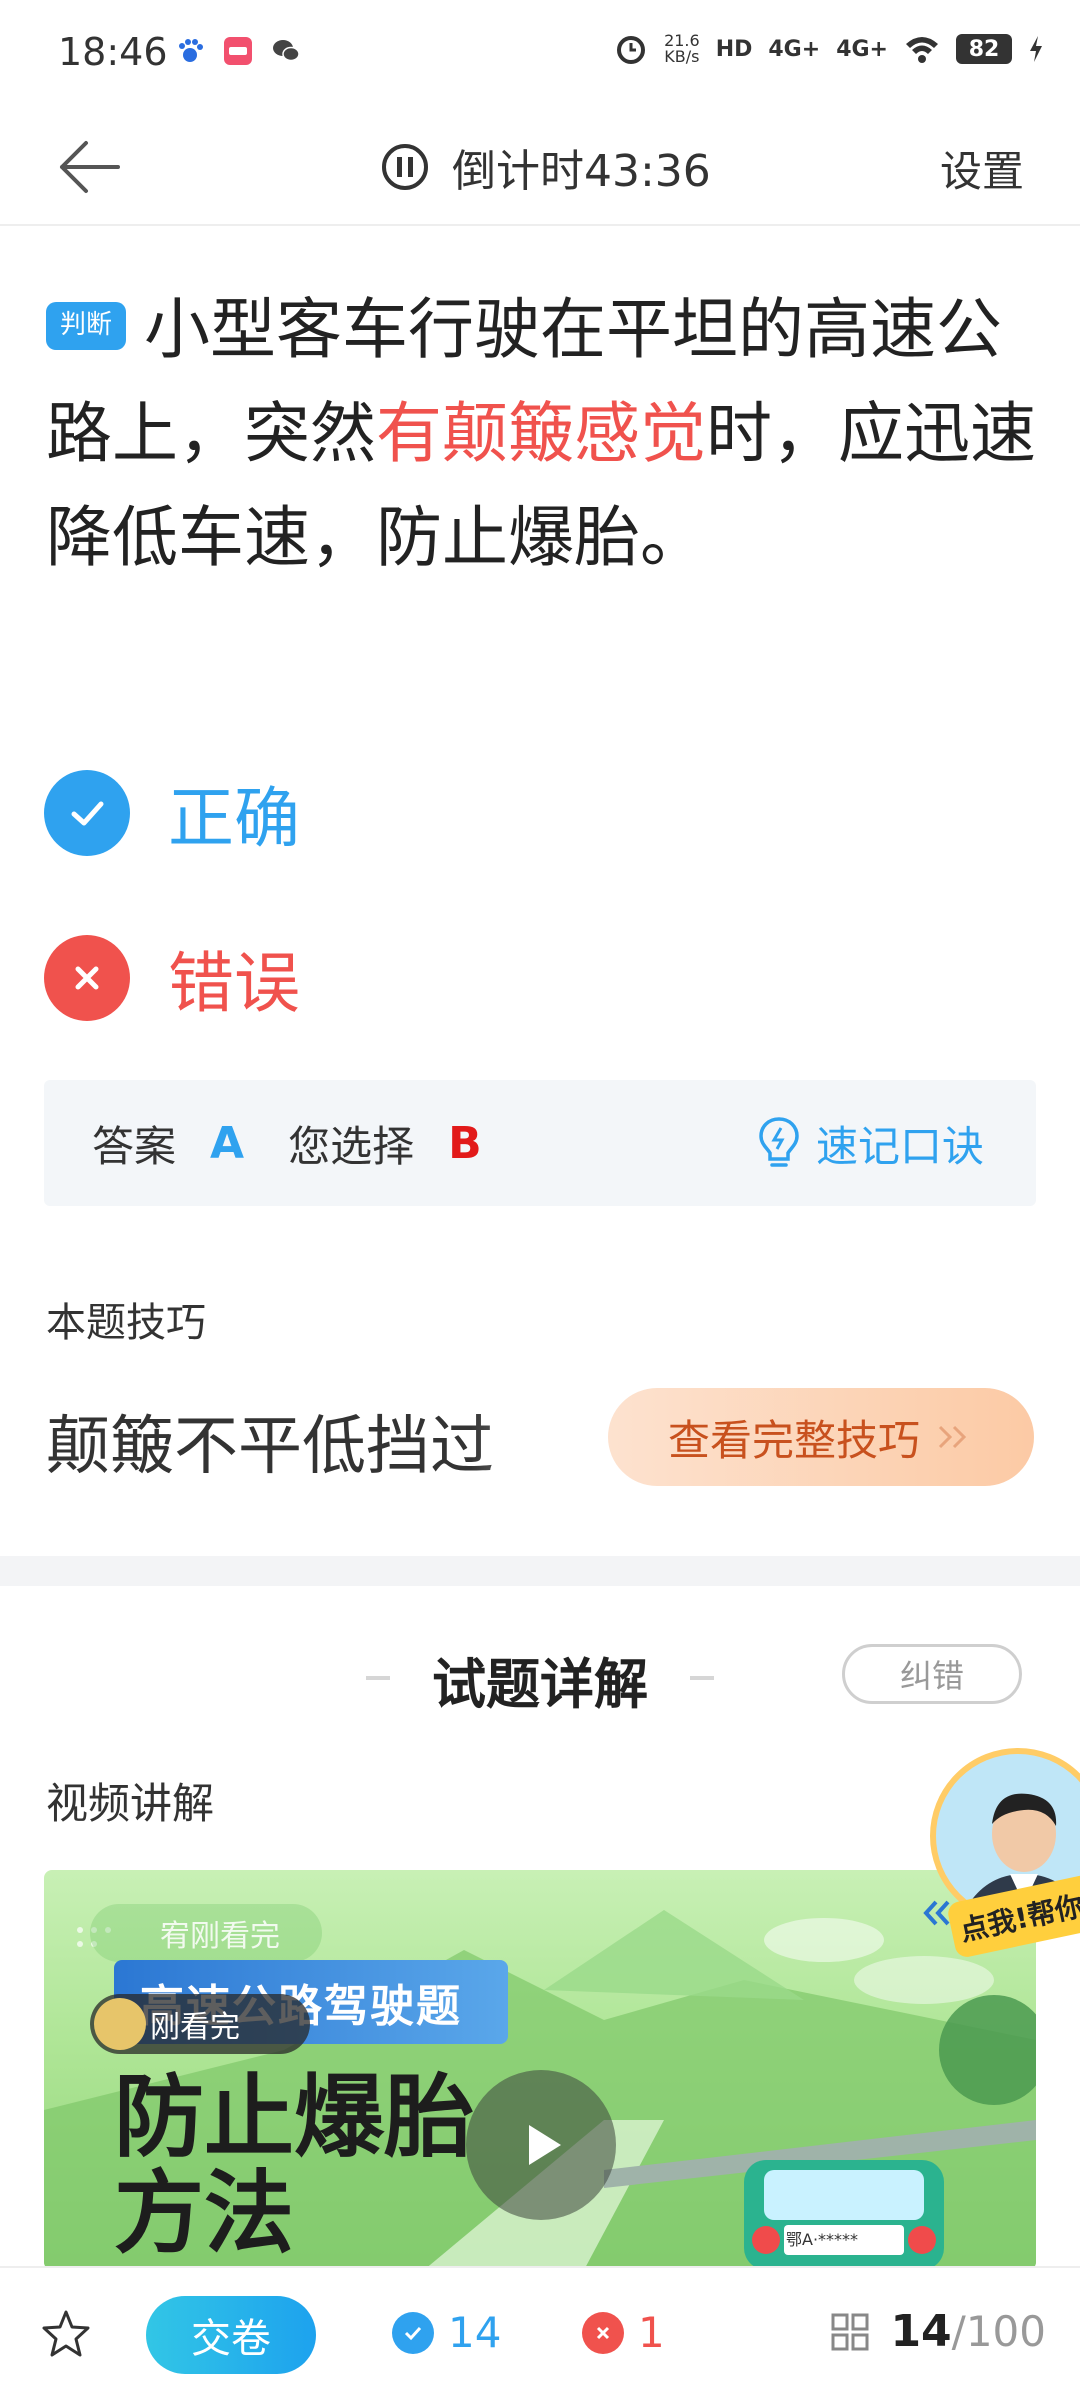 This screenshot has height=2400, width=1080. I want to click on double-chevron-left-icon, so click(936, 1913).